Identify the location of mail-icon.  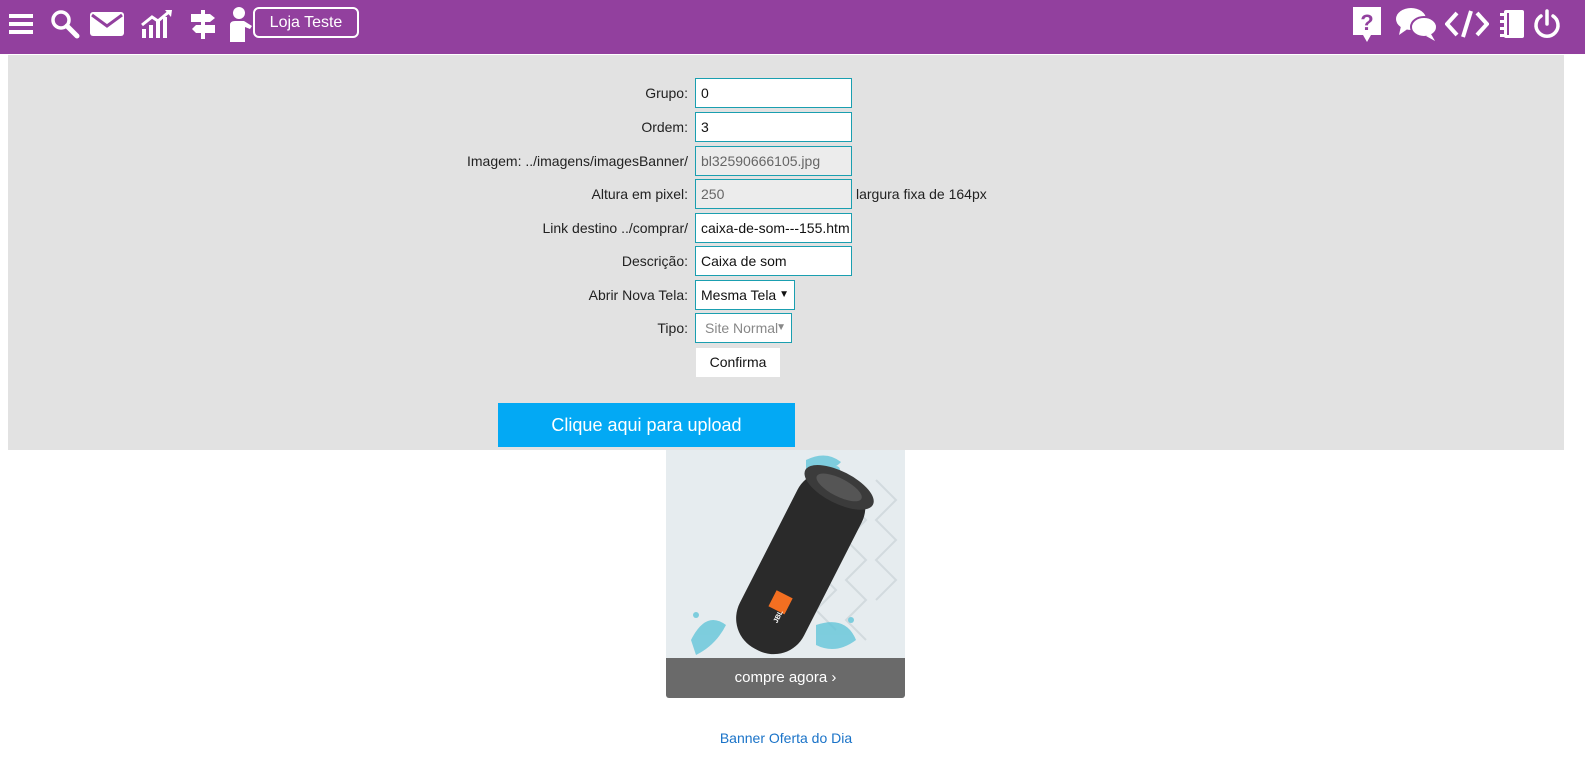
(107, 24).